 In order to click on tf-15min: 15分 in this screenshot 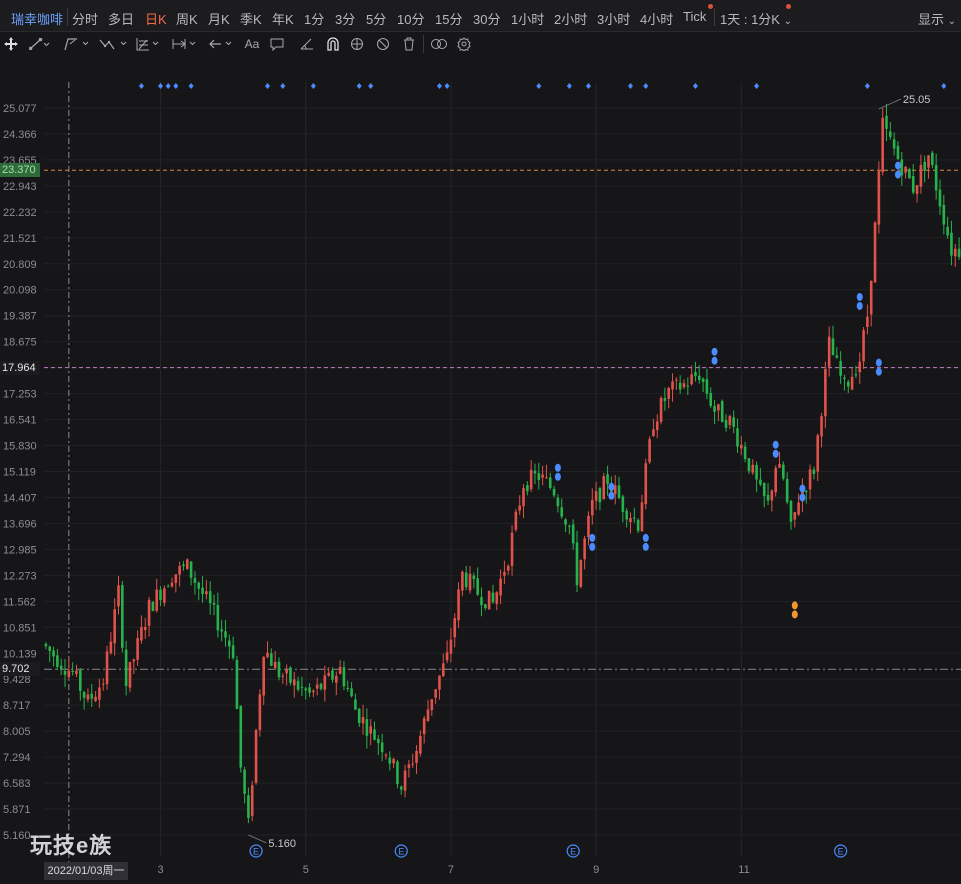, I will do `click(448, 18)`.